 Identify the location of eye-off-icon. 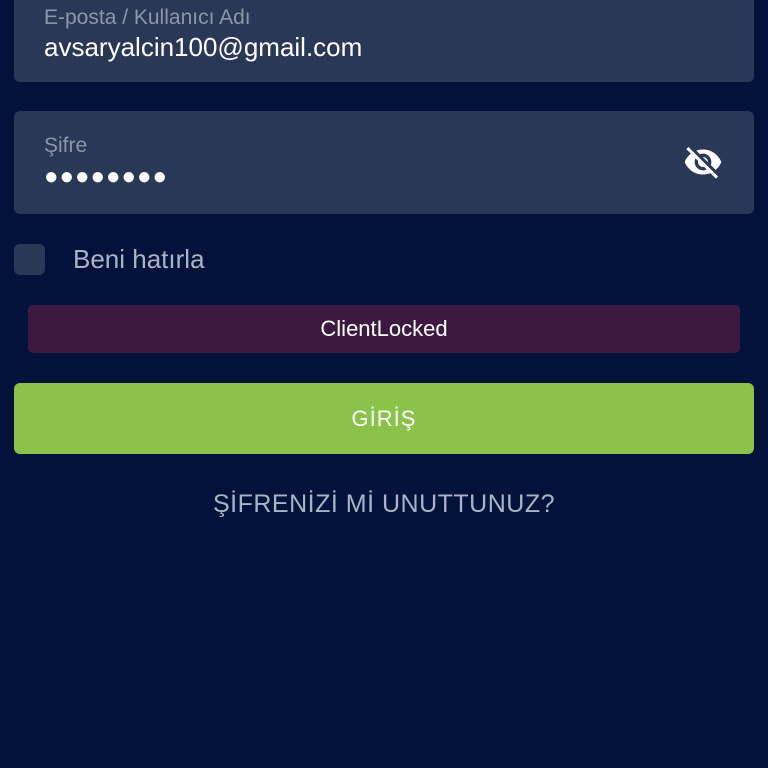
(703, 163).